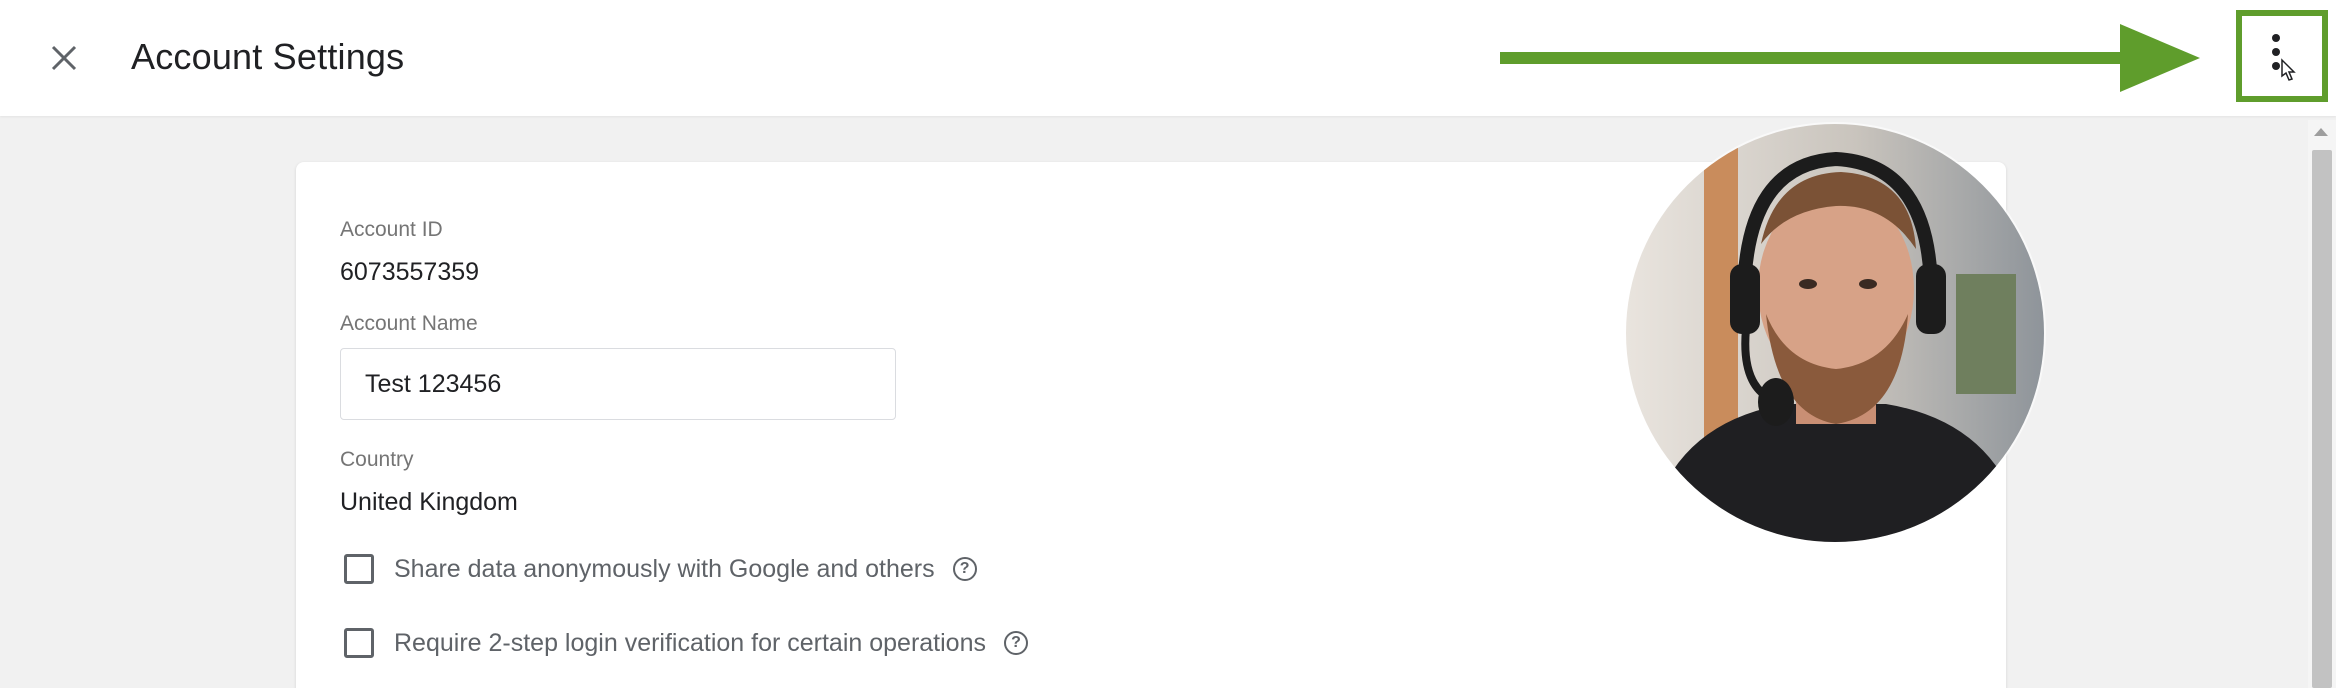 The height and width of the screenshot is (688, 2336). I want to click on two-step-checkbox, so click(359, 643).